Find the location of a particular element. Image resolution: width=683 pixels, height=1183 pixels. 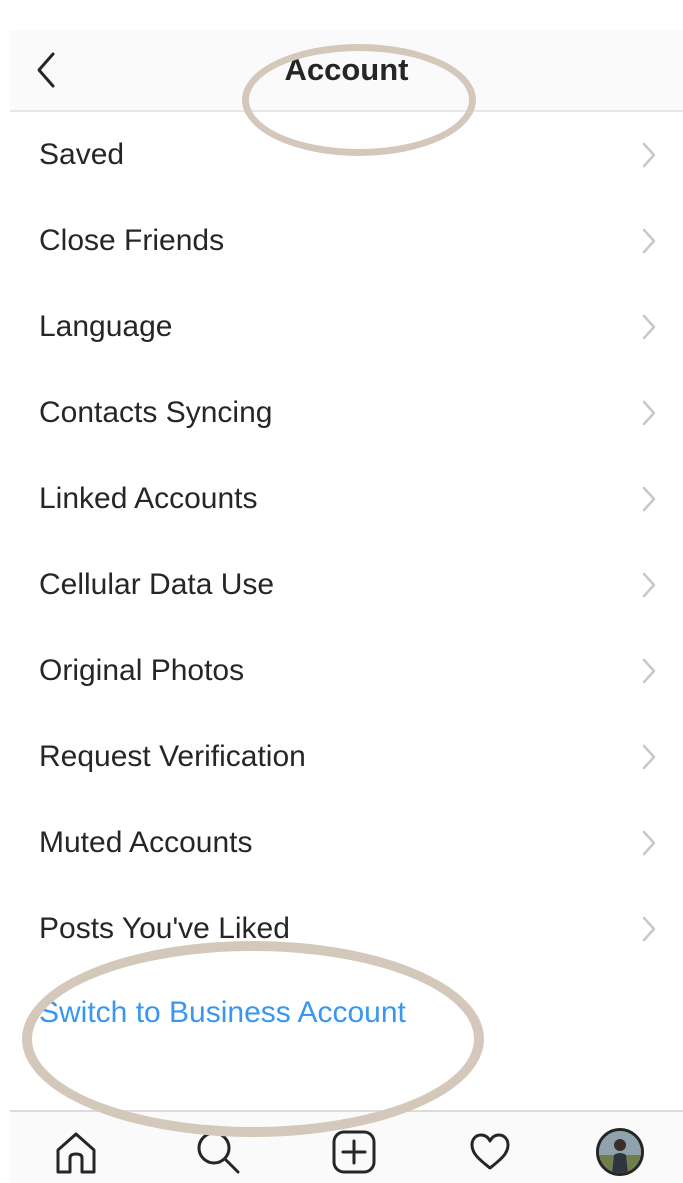

settings-item-label: Language is located at coordinates (106, 326).